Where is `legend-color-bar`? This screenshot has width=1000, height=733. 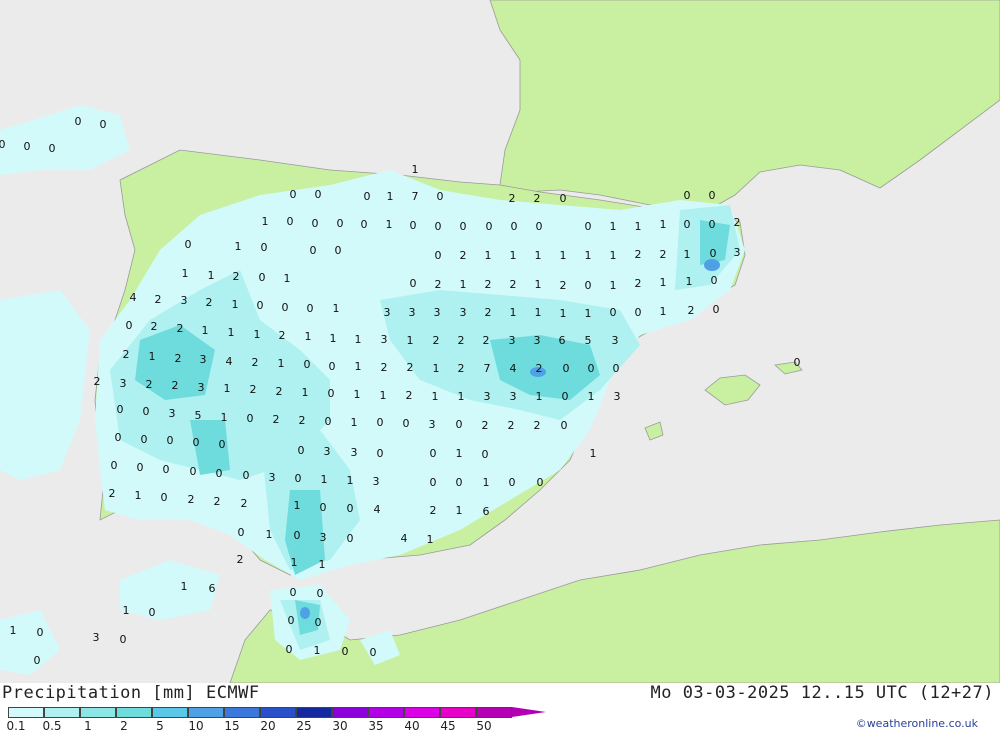
legend-color-bar is located at coordinates (277, 712).